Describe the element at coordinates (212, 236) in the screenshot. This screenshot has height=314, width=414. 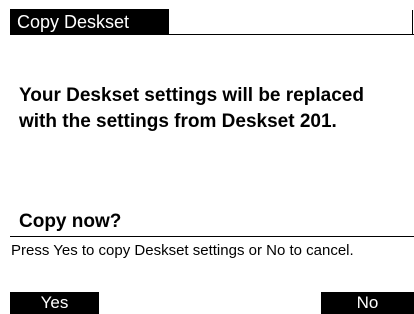
I see `help-divider` at that location.